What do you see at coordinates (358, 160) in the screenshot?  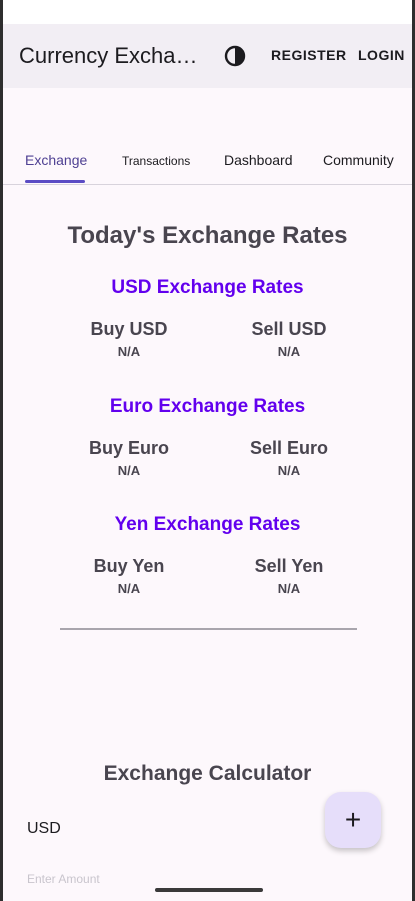 I see `tab-community: Community` at bounding box center [358, 160].